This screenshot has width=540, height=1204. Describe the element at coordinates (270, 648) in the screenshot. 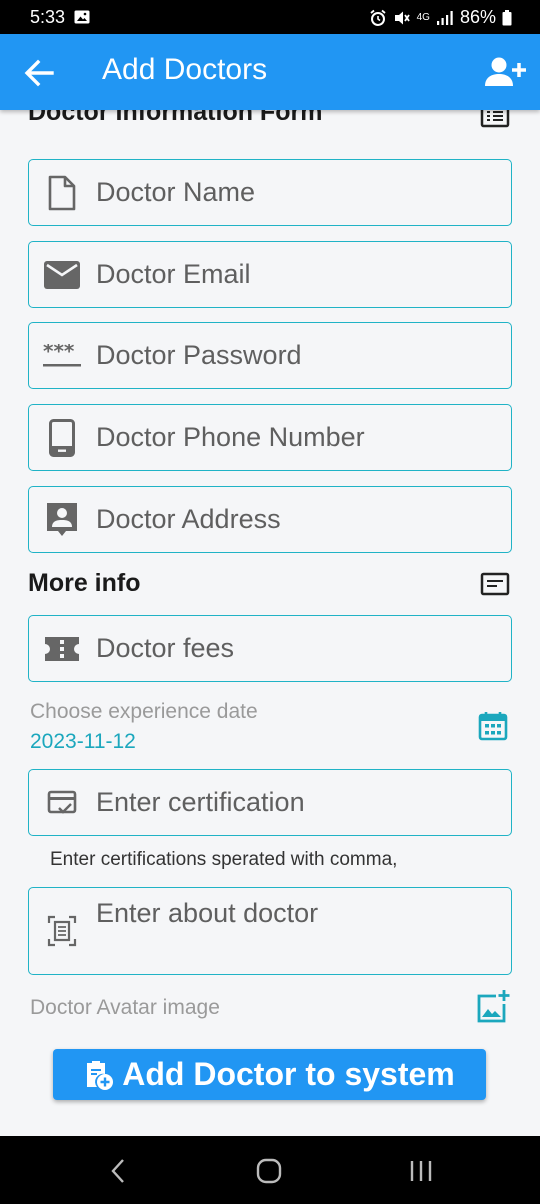

I see `doctor-fees-field: Doctor fees` at that location.